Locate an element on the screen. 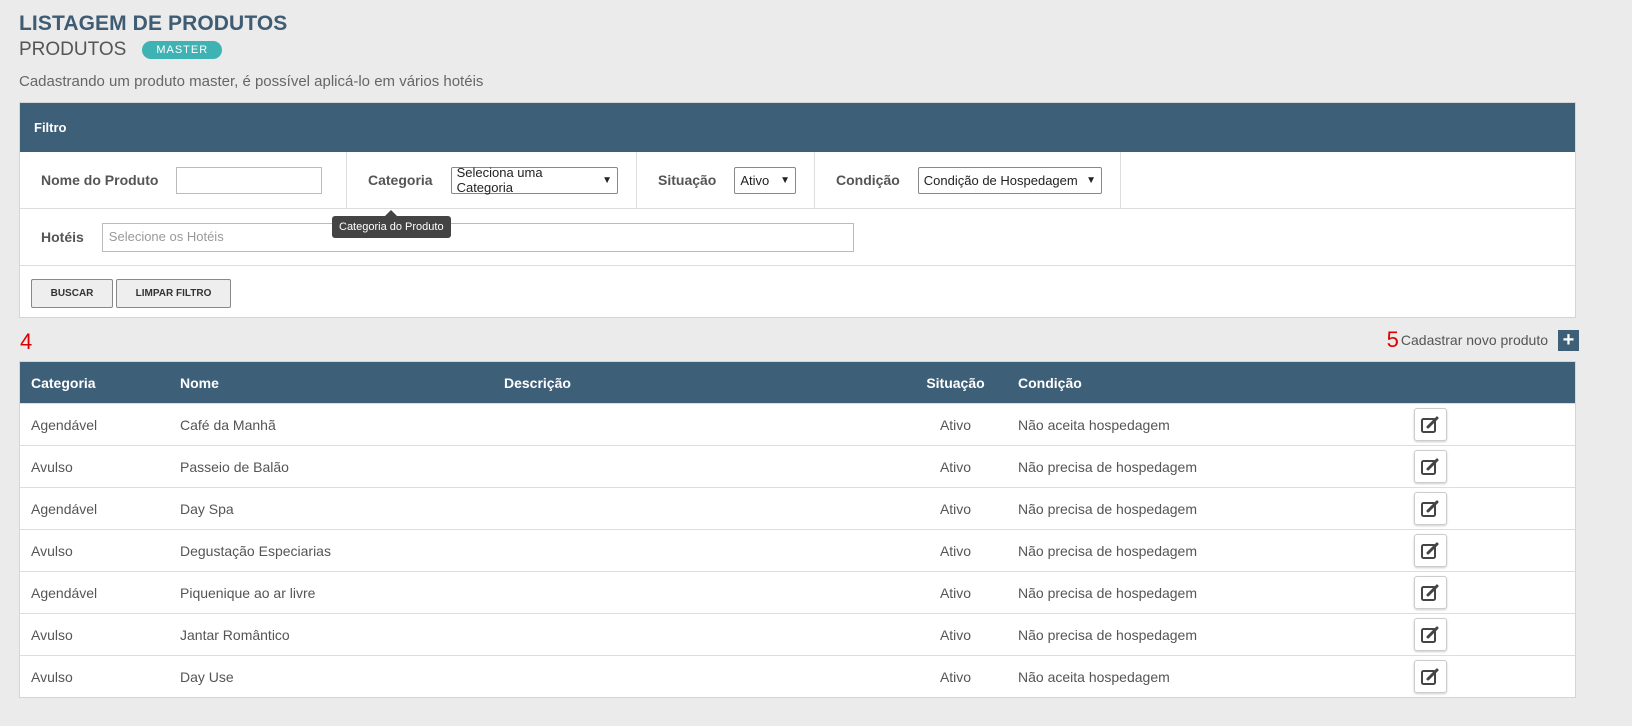 The image size is (1632, 726). page-subtitle: PRODUTOS MASTER is located at coordinates (121, 50).